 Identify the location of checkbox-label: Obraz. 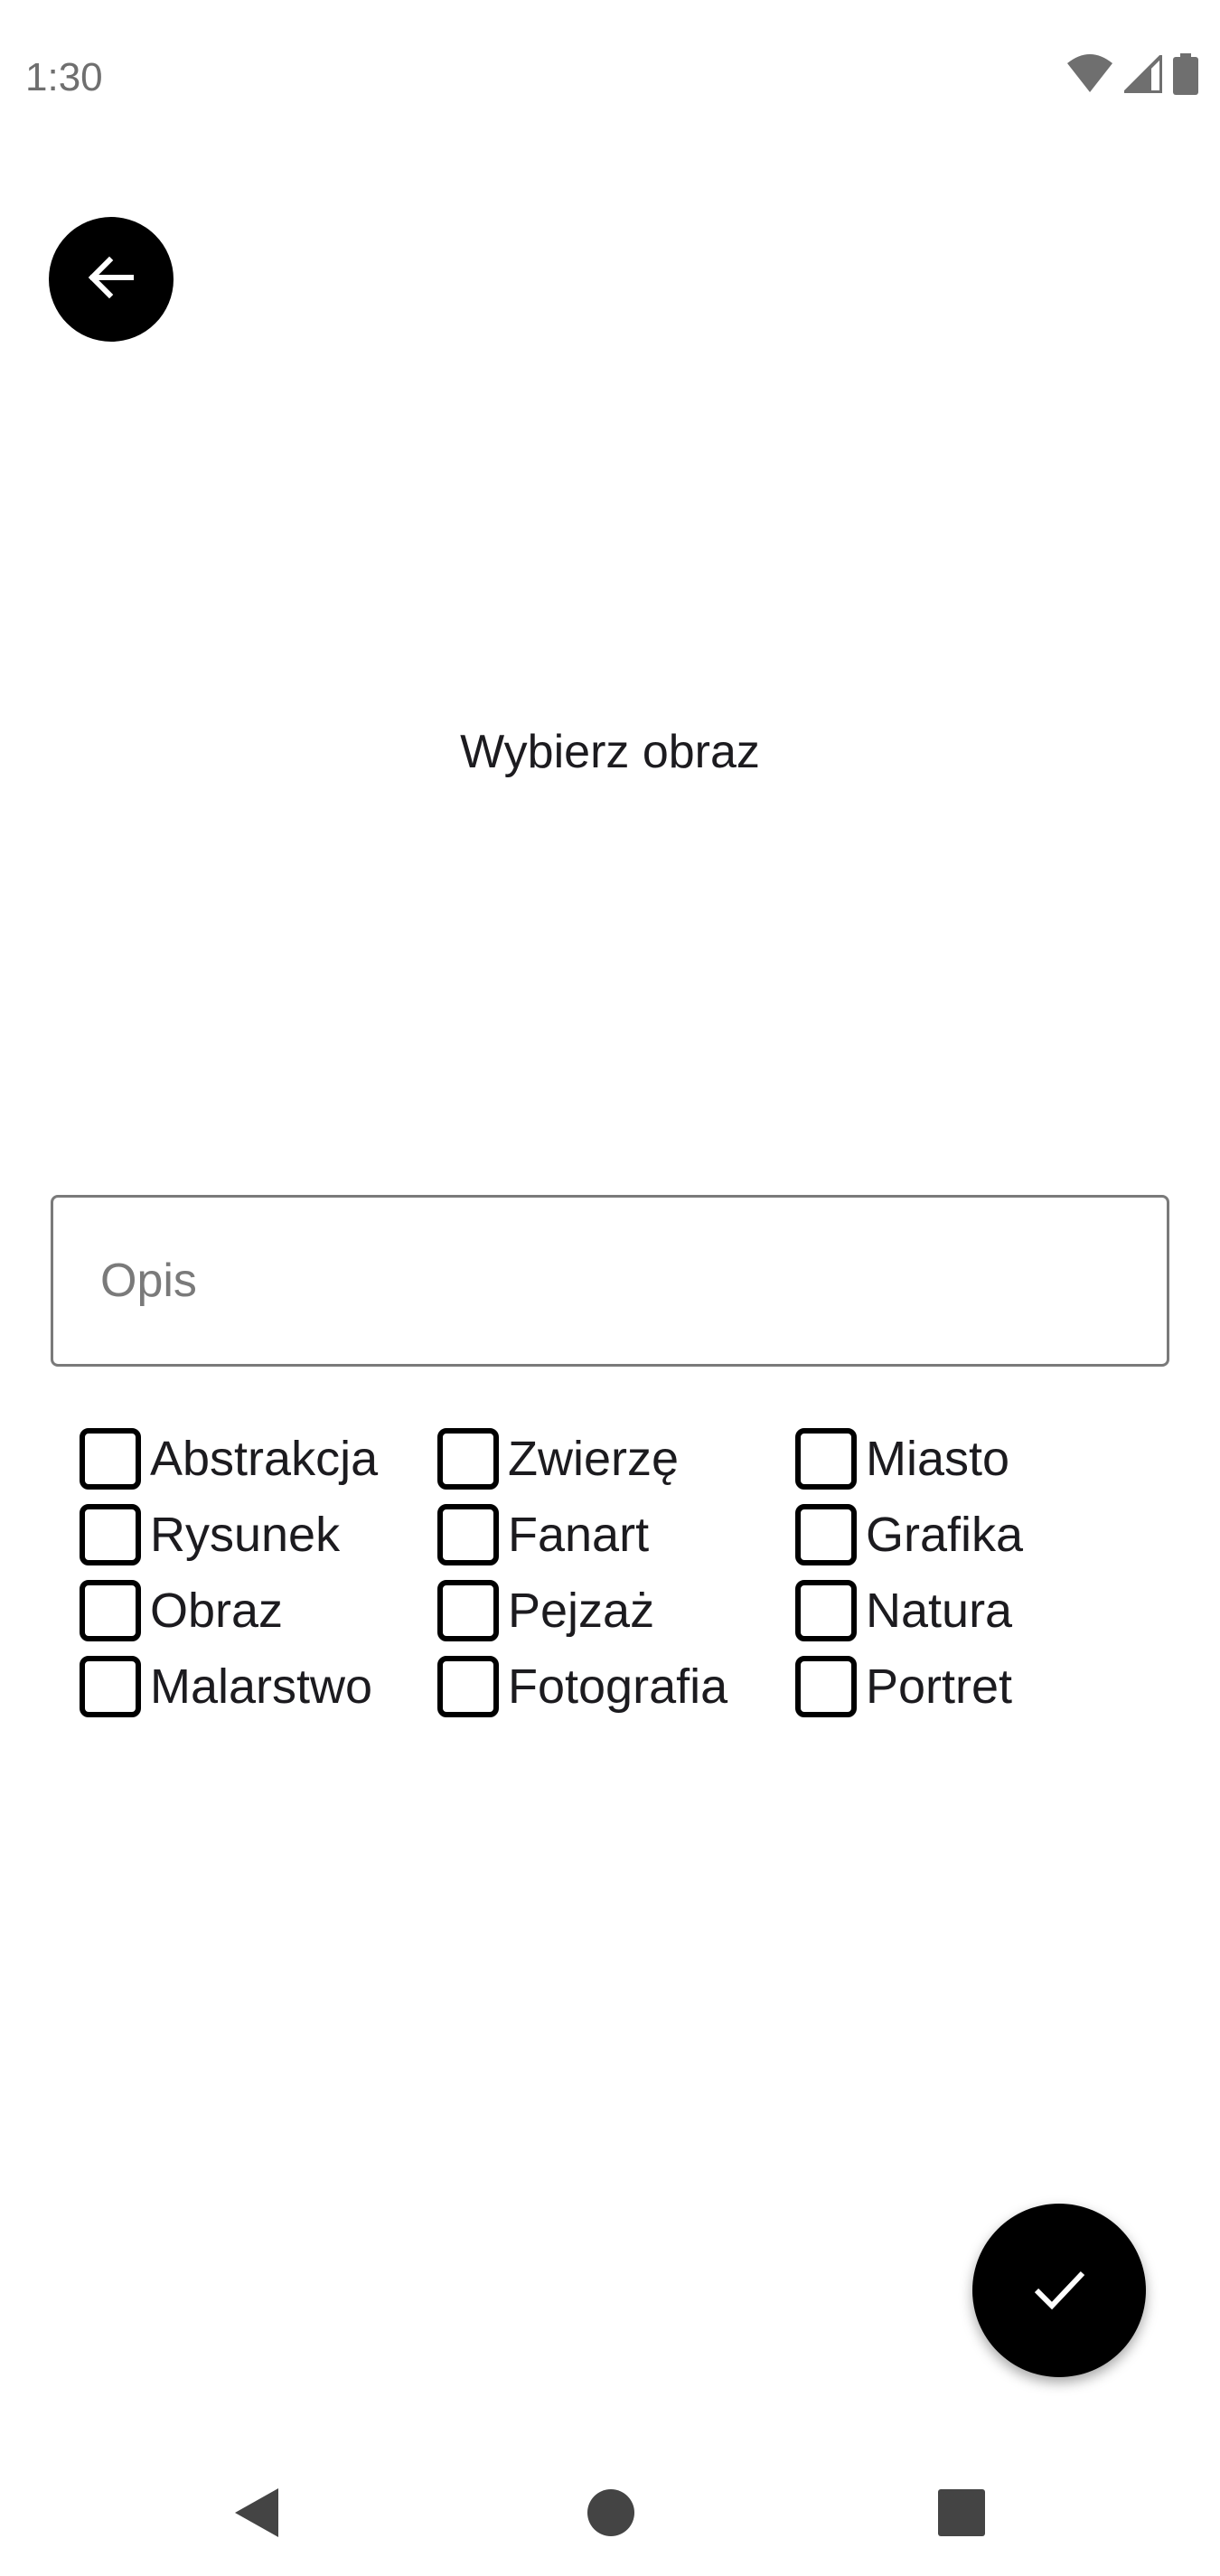
(217, 1611).